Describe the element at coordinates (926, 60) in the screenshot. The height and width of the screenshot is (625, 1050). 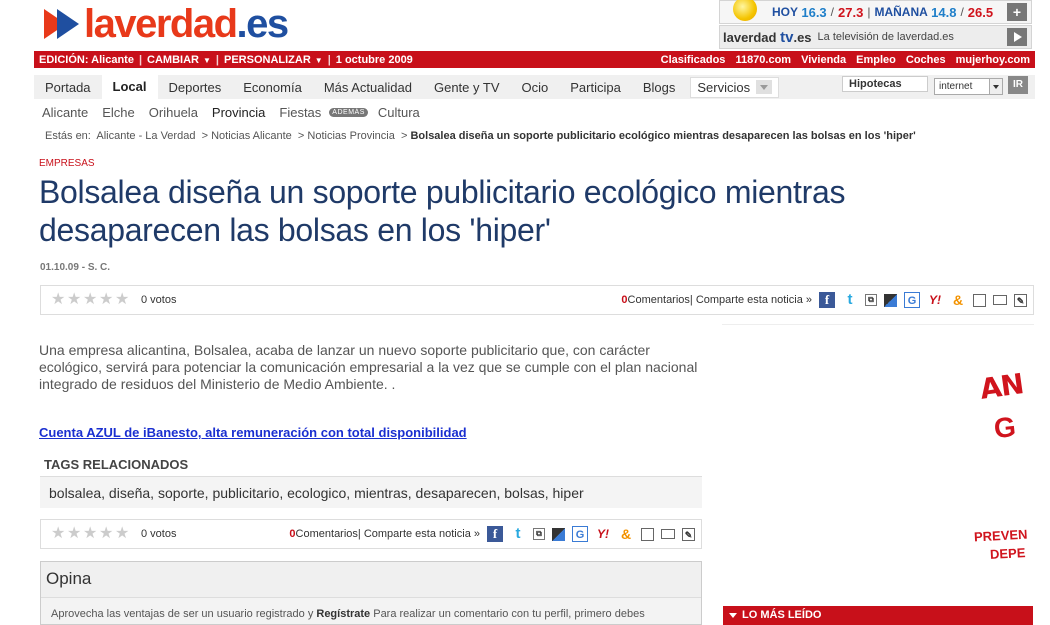
I see `top-link: Coches` at that location.